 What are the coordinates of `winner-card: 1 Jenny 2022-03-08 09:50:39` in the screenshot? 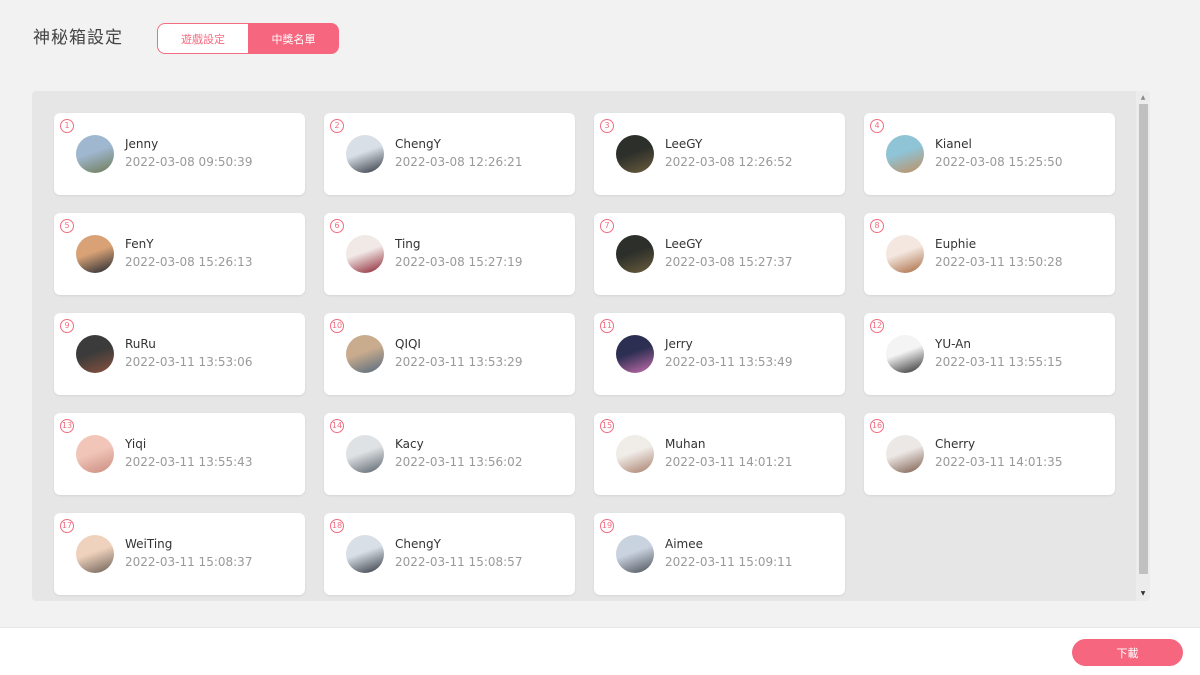 It's located at (179, 154).